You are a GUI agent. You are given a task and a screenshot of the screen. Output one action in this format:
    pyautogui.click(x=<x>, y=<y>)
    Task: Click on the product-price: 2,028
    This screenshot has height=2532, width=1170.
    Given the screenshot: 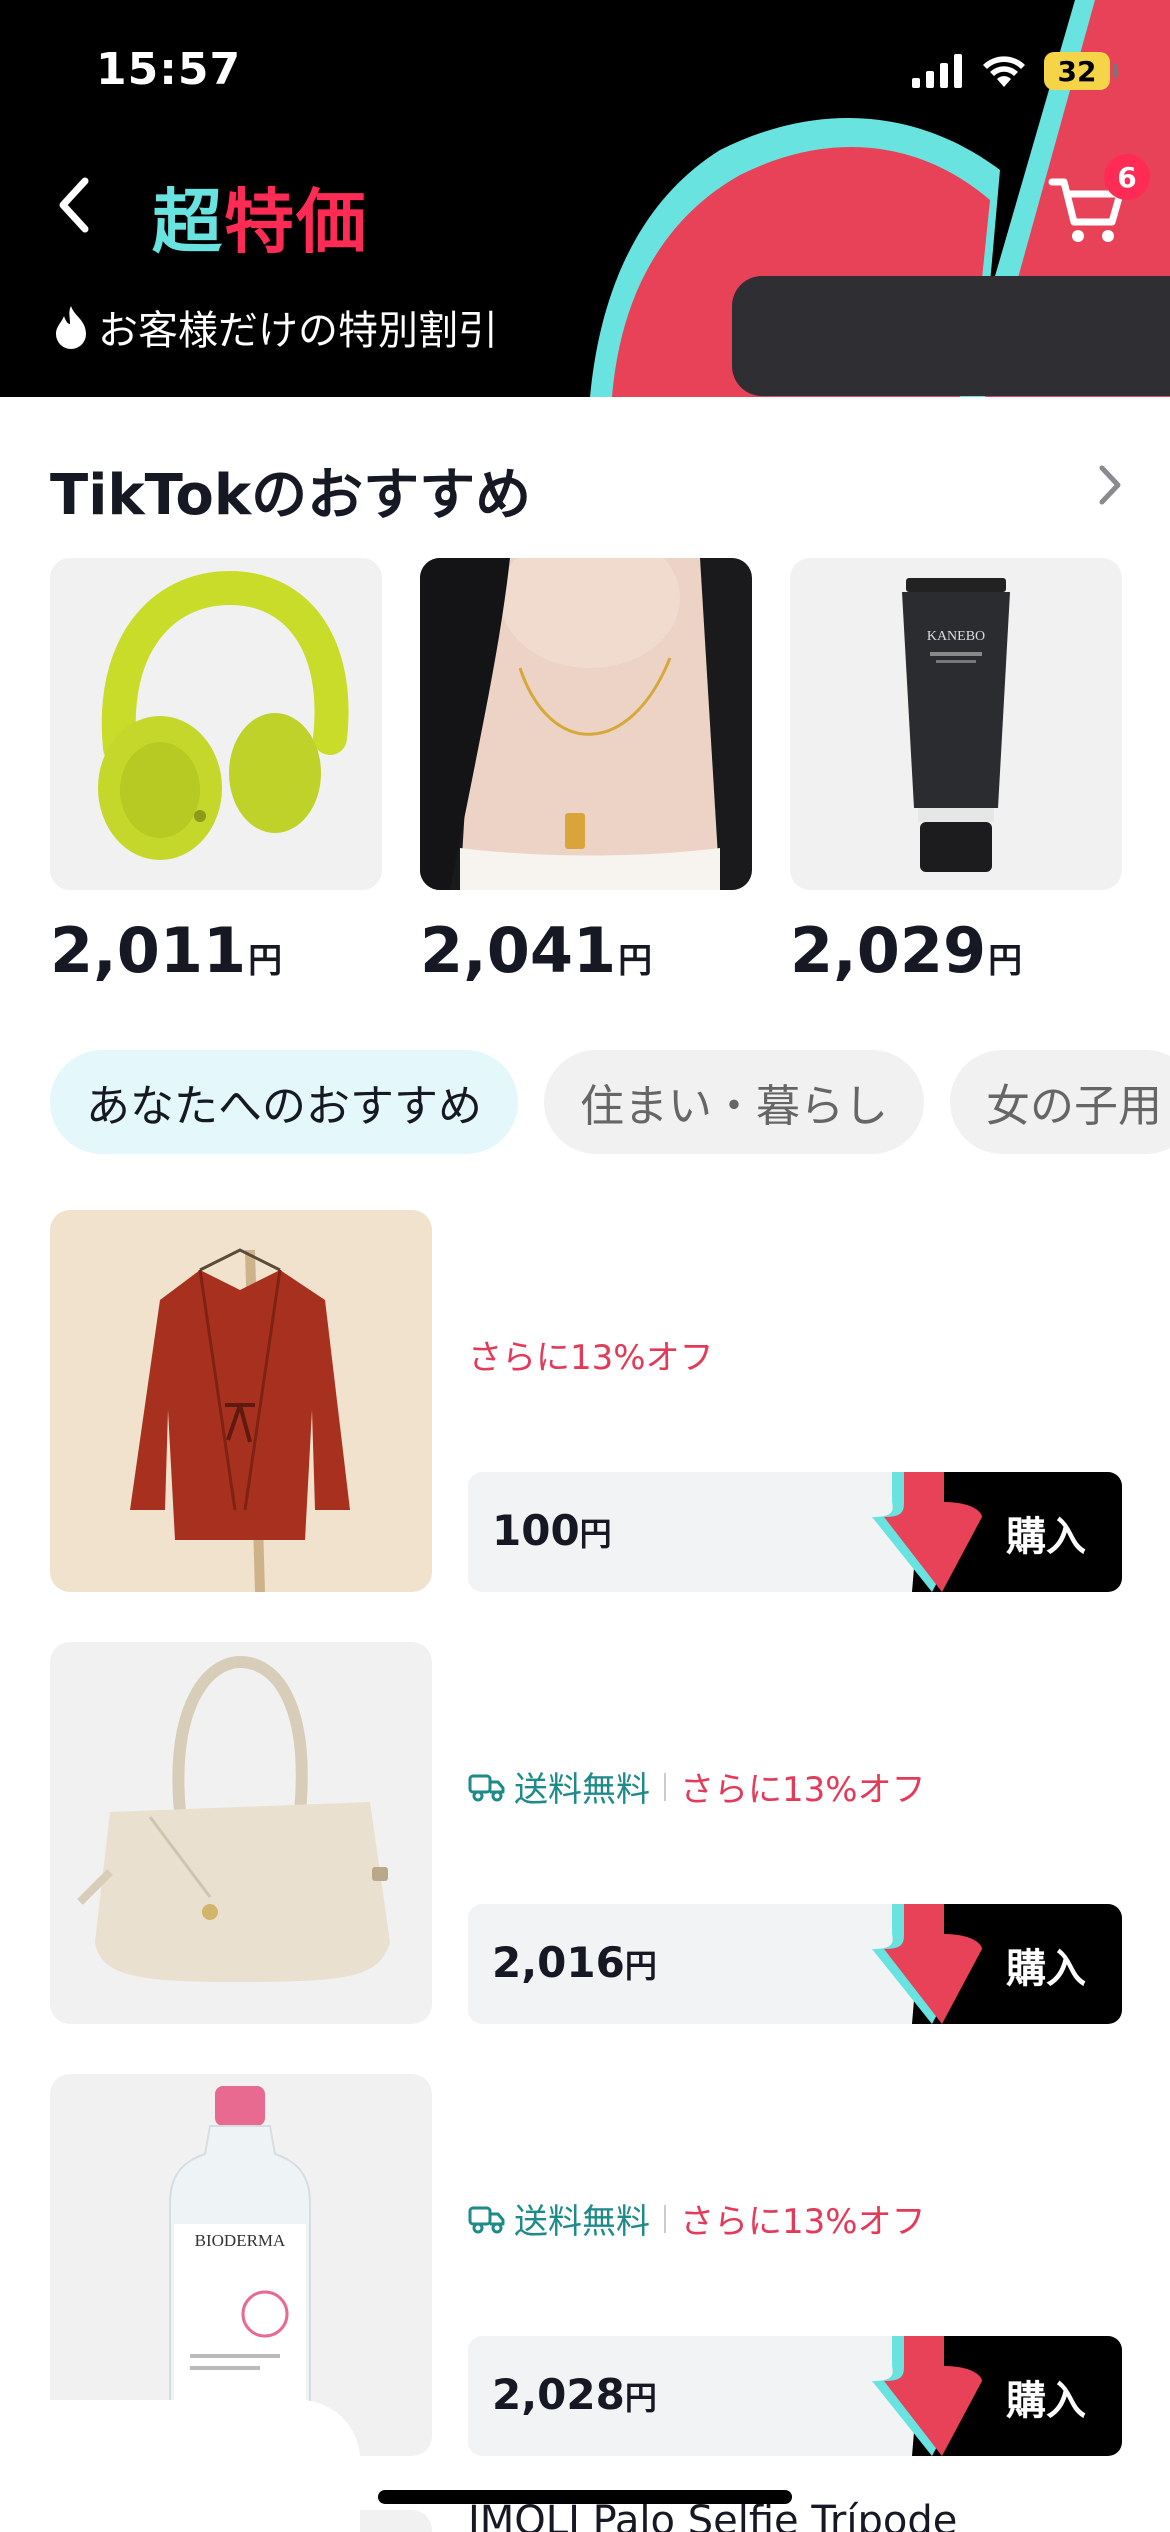 What is the action you would take?
    pyautogui.click(x=558, y=2394)
    